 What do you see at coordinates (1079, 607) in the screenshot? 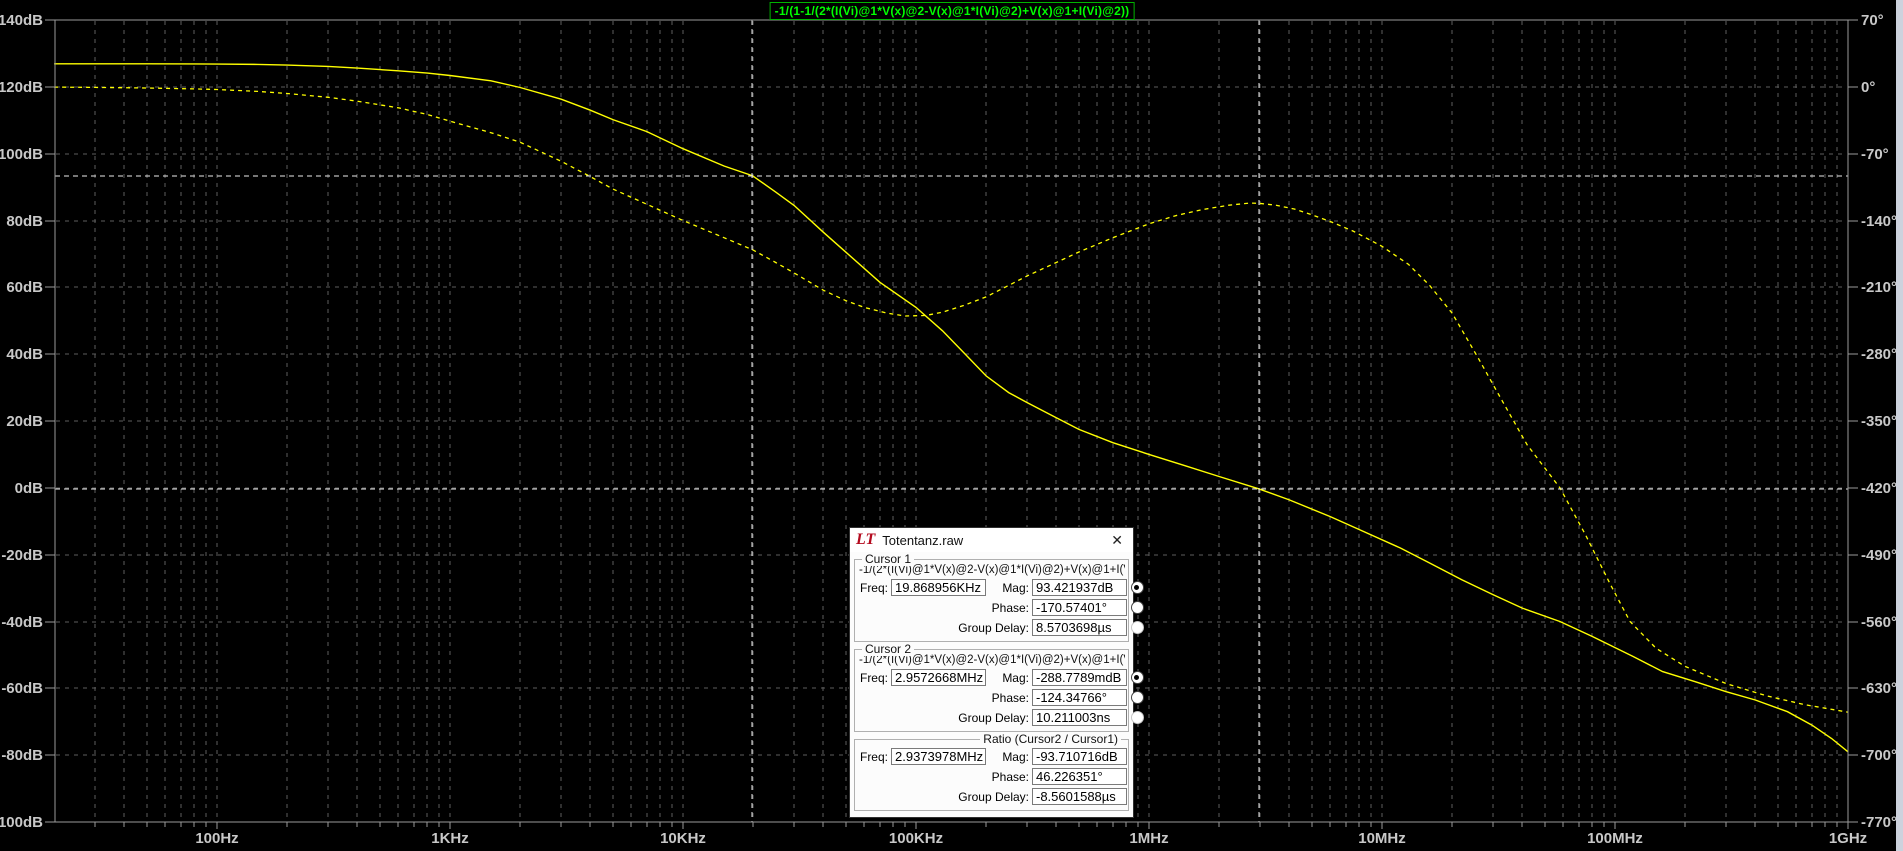
I see `cursor1-phase-field: -170.57401°` at bounding box center [1079, 607].